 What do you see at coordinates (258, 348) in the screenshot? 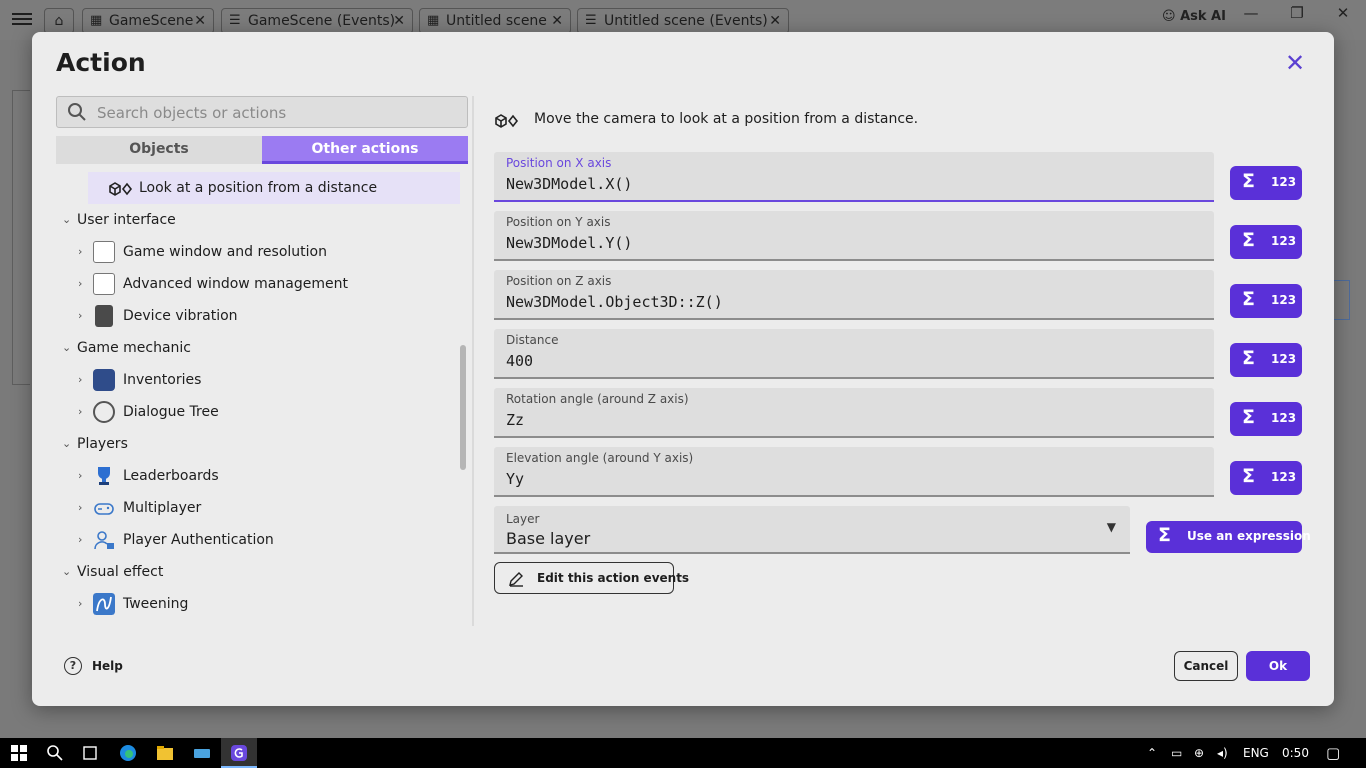
I see `tree-category-game-mechanic: ⌄ Game mechanic` at bounding box center [258, 348].